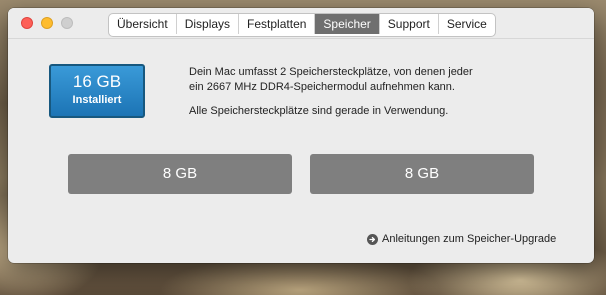 This screenshot has width=606, height=295. What do you see at coordinates (27, 23) in the screenshot?
I see `close-window-icon` at bounding box center [27, 23].